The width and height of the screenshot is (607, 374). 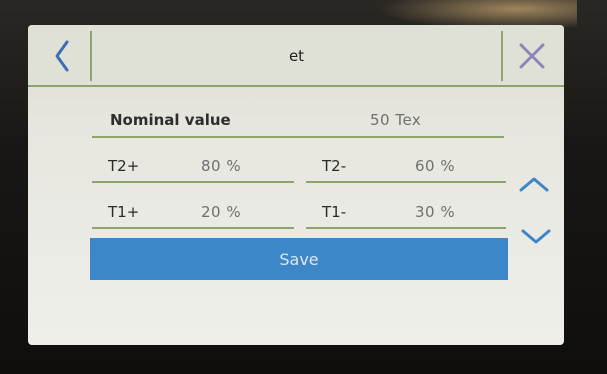 I want to click on t1-plus-value: 20 %, so click(x=221, y=212).